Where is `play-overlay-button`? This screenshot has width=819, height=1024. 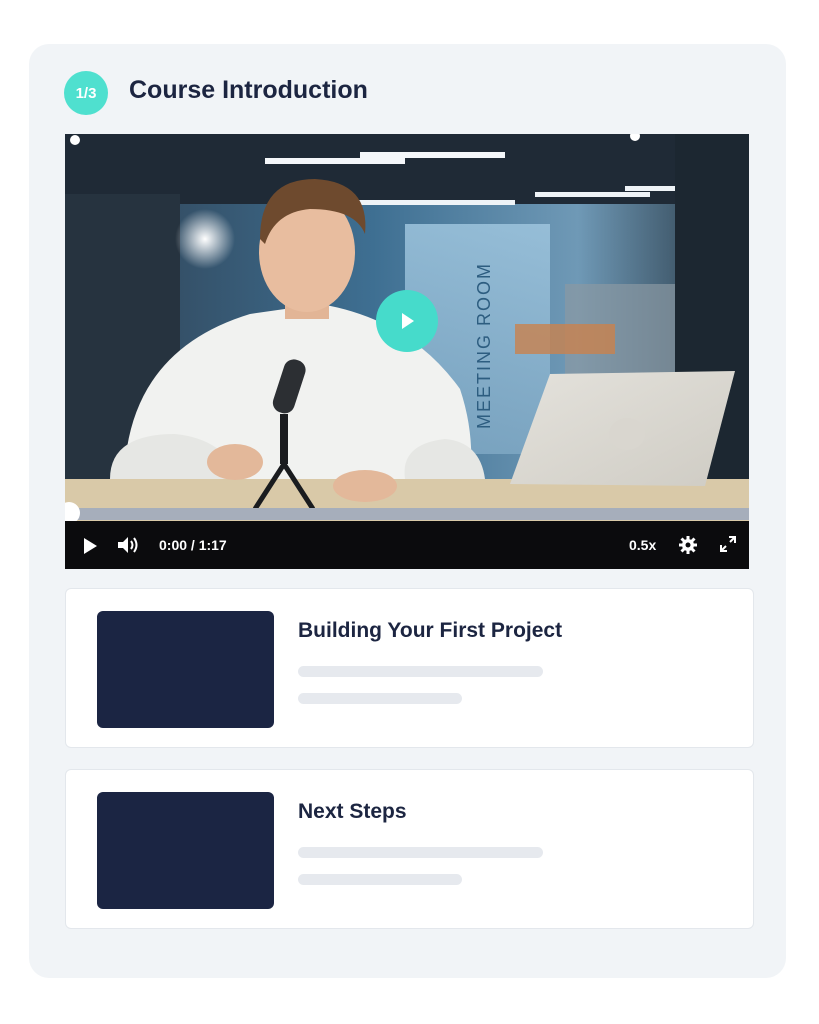 play-overlay-button is located at coordinates (407, 321).